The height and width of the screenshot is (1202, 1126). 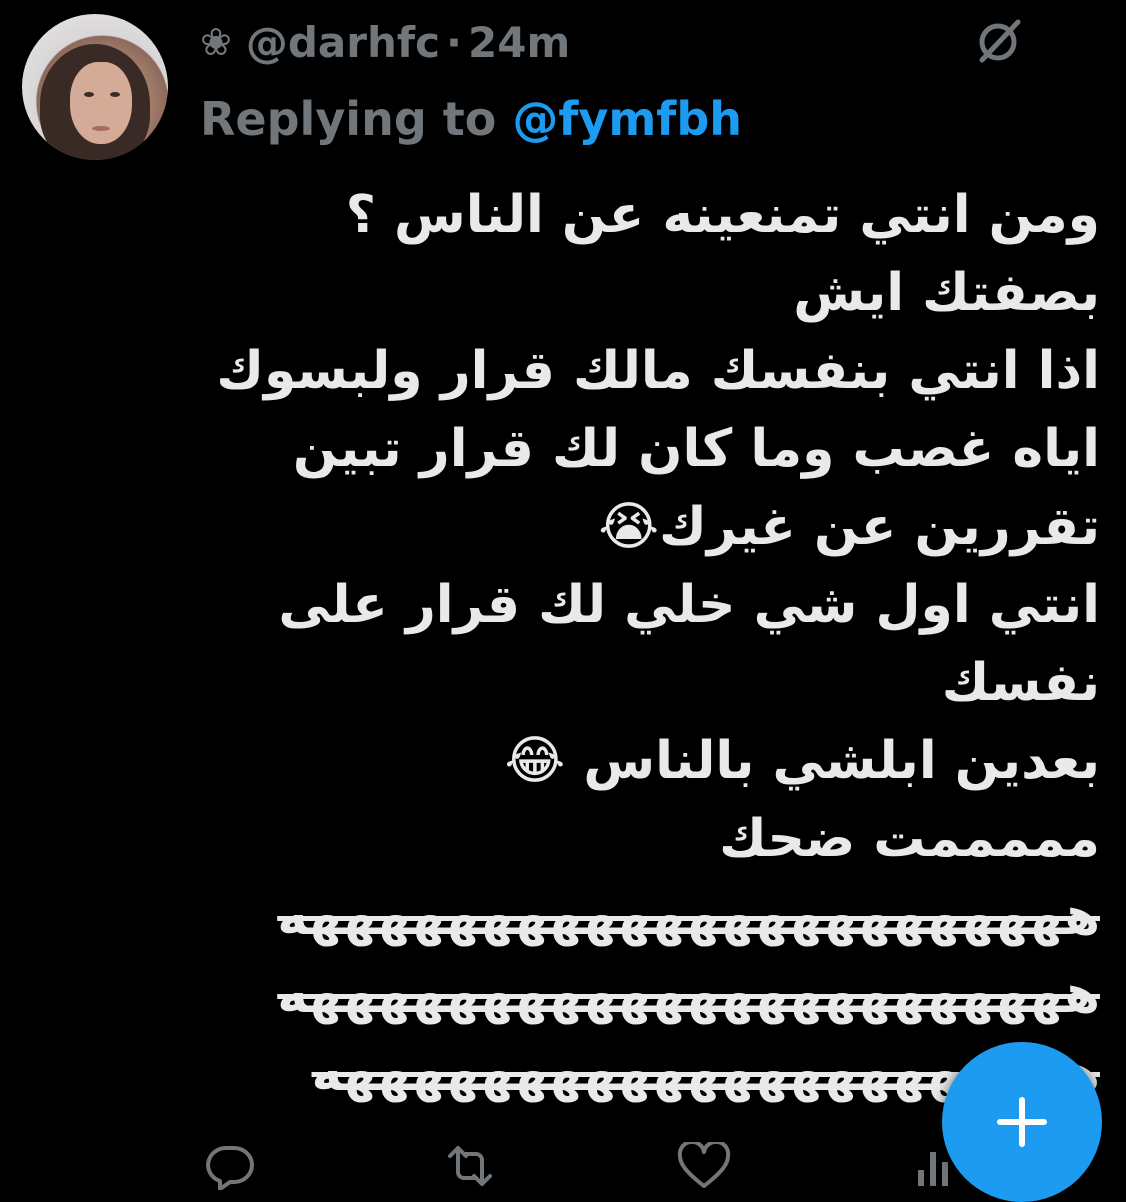 What do you see at coordinates (722, 215) in the screenshot?
I see `tweet-line: ومن انتي تمنعينه عن الناس ؟` at bounding box center [722, 215].